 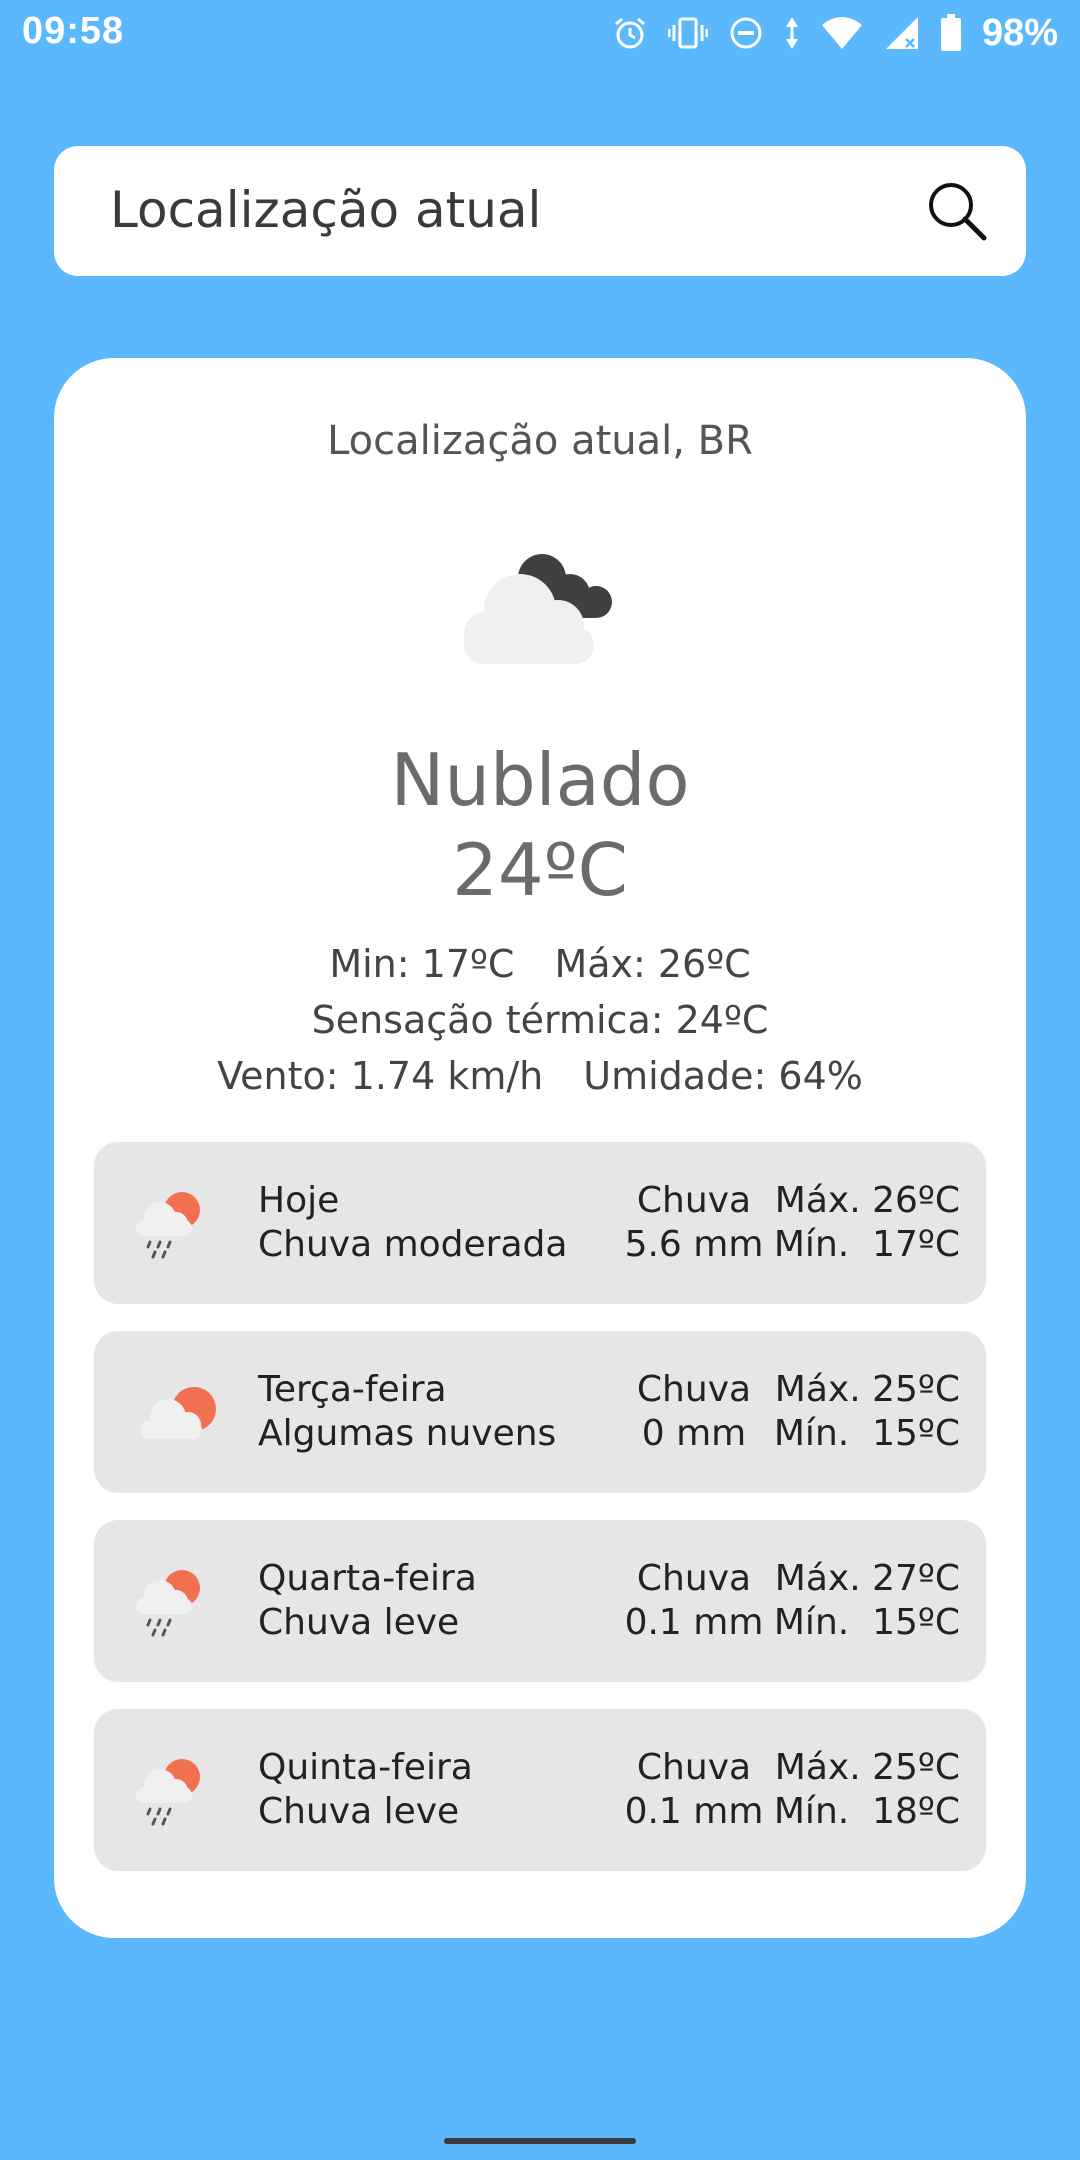 What do you see at coordinates (422, 964) in the screenshot?
I see `min-temperature: Min: 17ºC` at bounding box center [422, 964].